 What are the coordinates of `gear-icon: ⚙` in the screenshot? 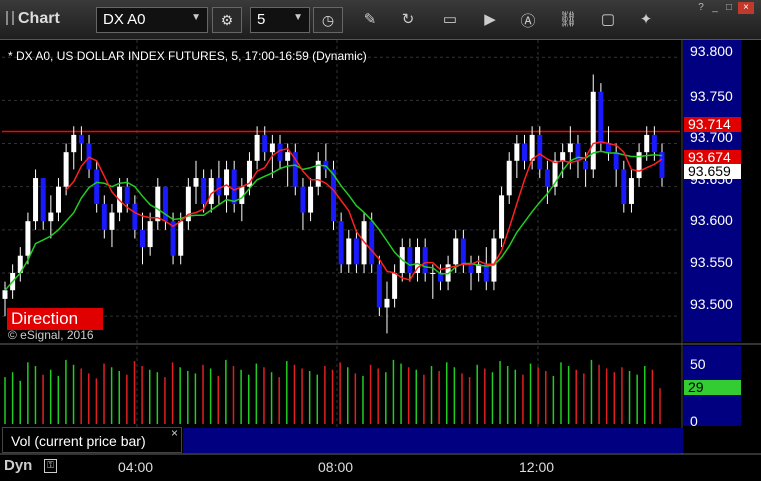 It's located at (227, 20).